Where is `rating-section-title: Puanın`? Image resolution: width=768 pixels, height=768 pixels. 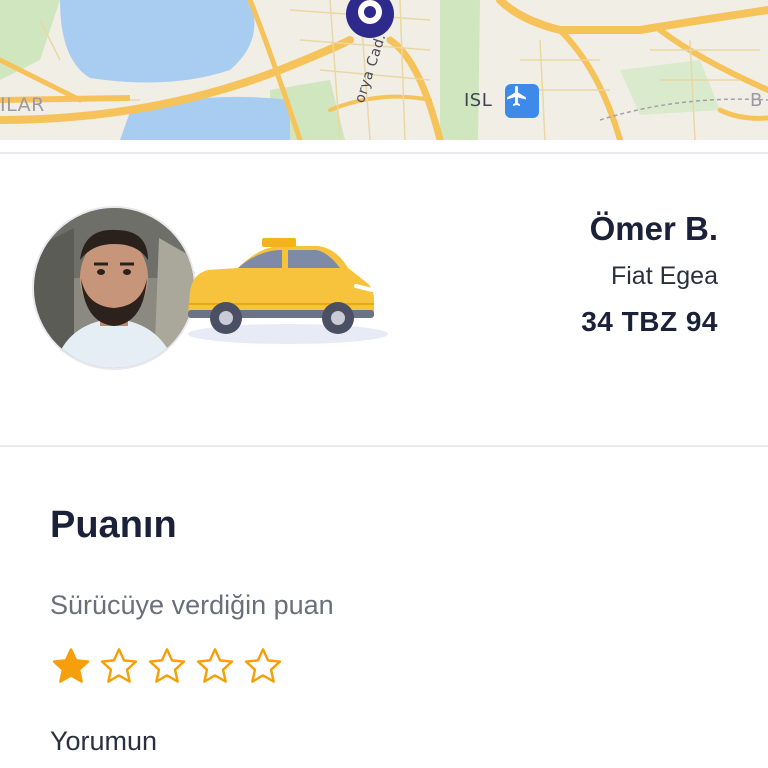 rating-section-title: Puanın is located at coordinates (113, 525).